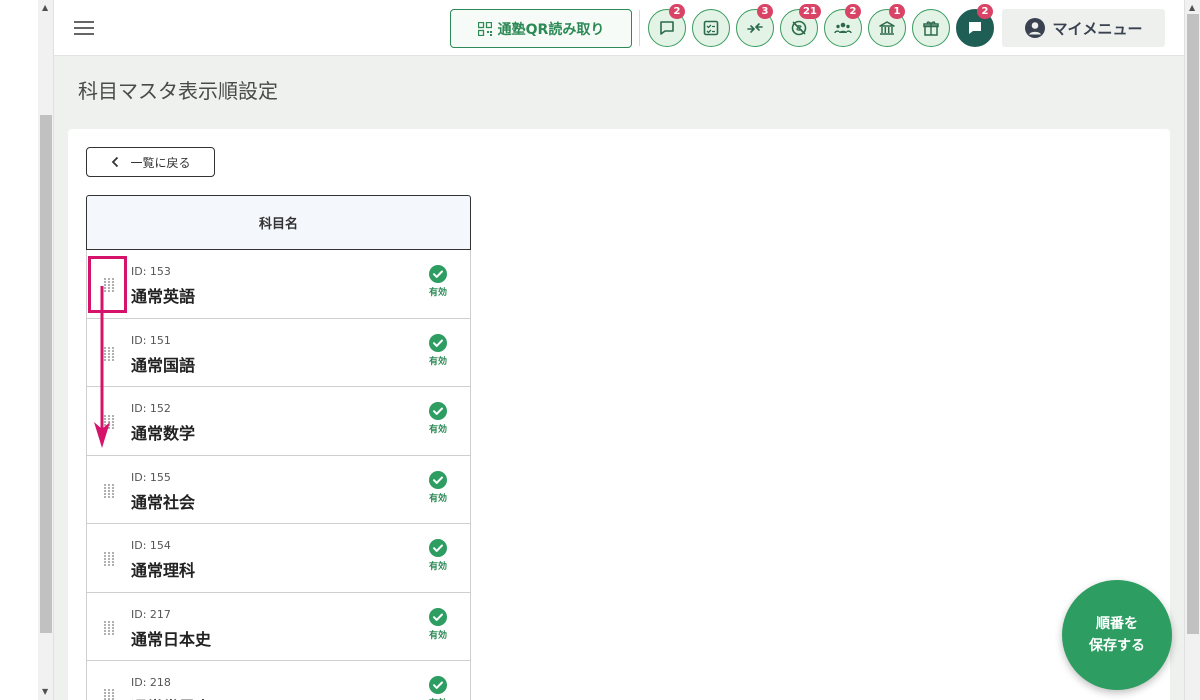 Image resolution: width=1200 pixels, height=700 pixels. I want to click on transfer-badge: 3, so click(765, 11).